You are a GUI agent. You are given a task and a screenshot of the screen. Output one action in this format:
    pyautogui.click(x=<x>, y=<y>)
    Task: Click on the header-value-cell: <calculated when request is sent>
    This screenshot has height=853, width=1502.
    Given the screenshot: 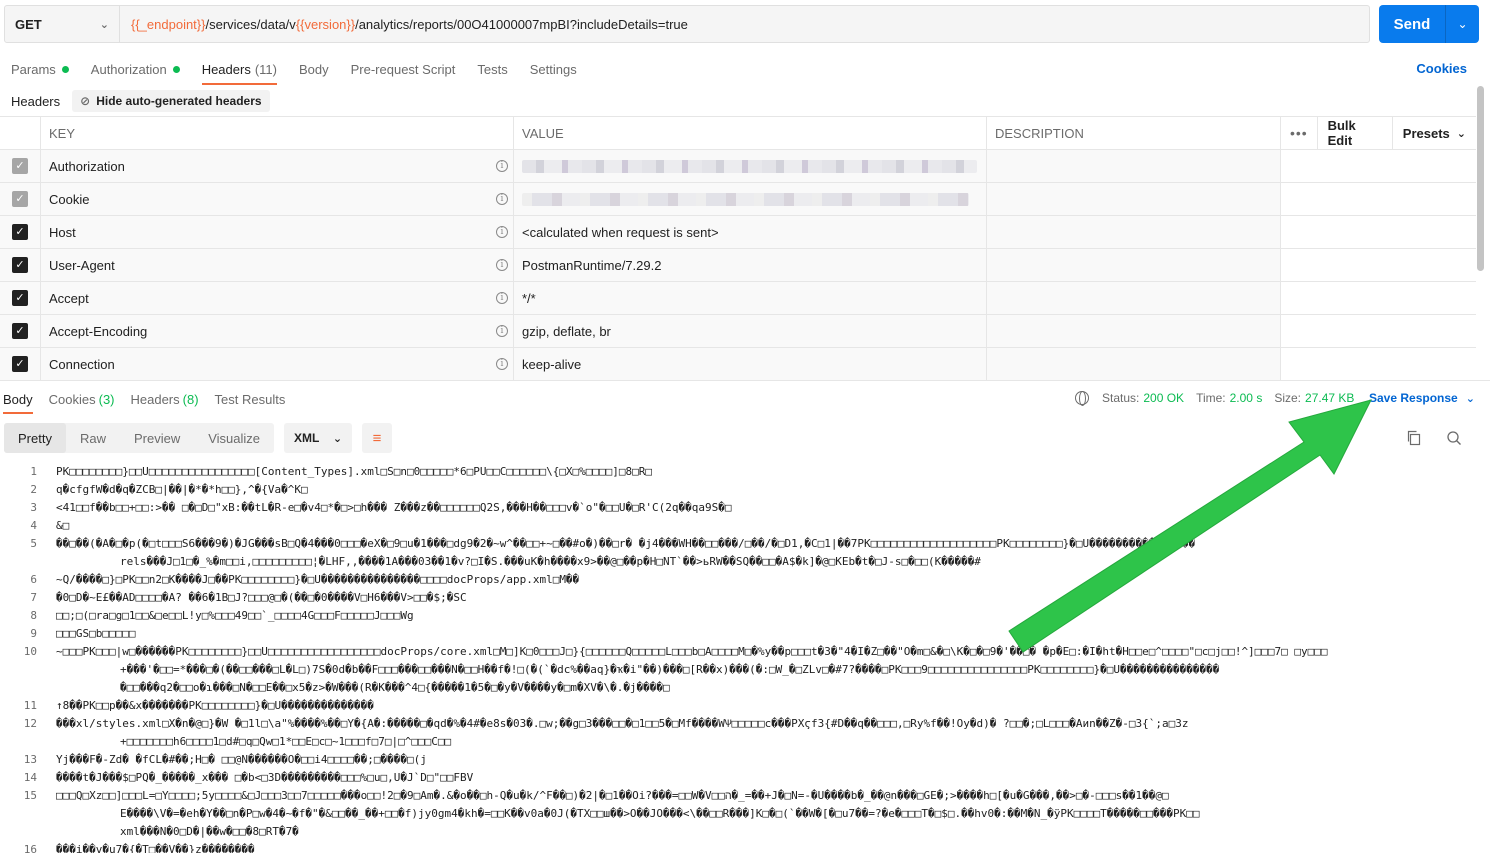 What is the action you would take?
    pyautogui.click(x=750, y=232)
    